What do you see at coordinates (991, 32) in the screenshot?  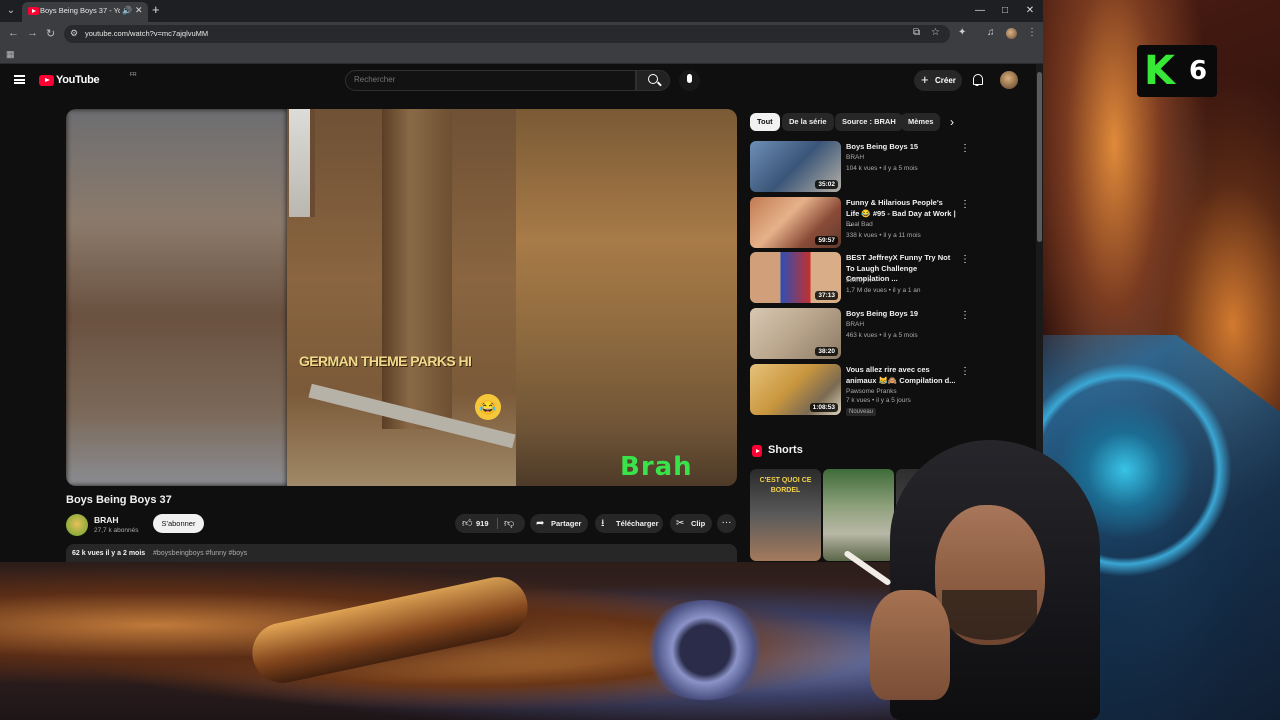 I see `media-control-icon: ♫` at bounding box center [991, 32].